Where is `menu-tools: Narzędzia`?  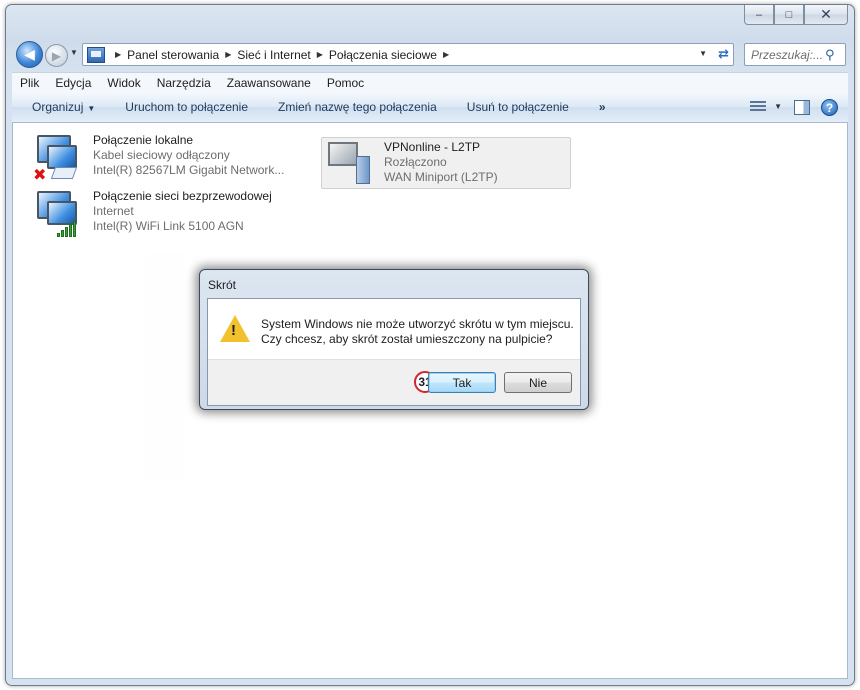 menu-tools: Narzędzia is located at coordinates (184, 83).